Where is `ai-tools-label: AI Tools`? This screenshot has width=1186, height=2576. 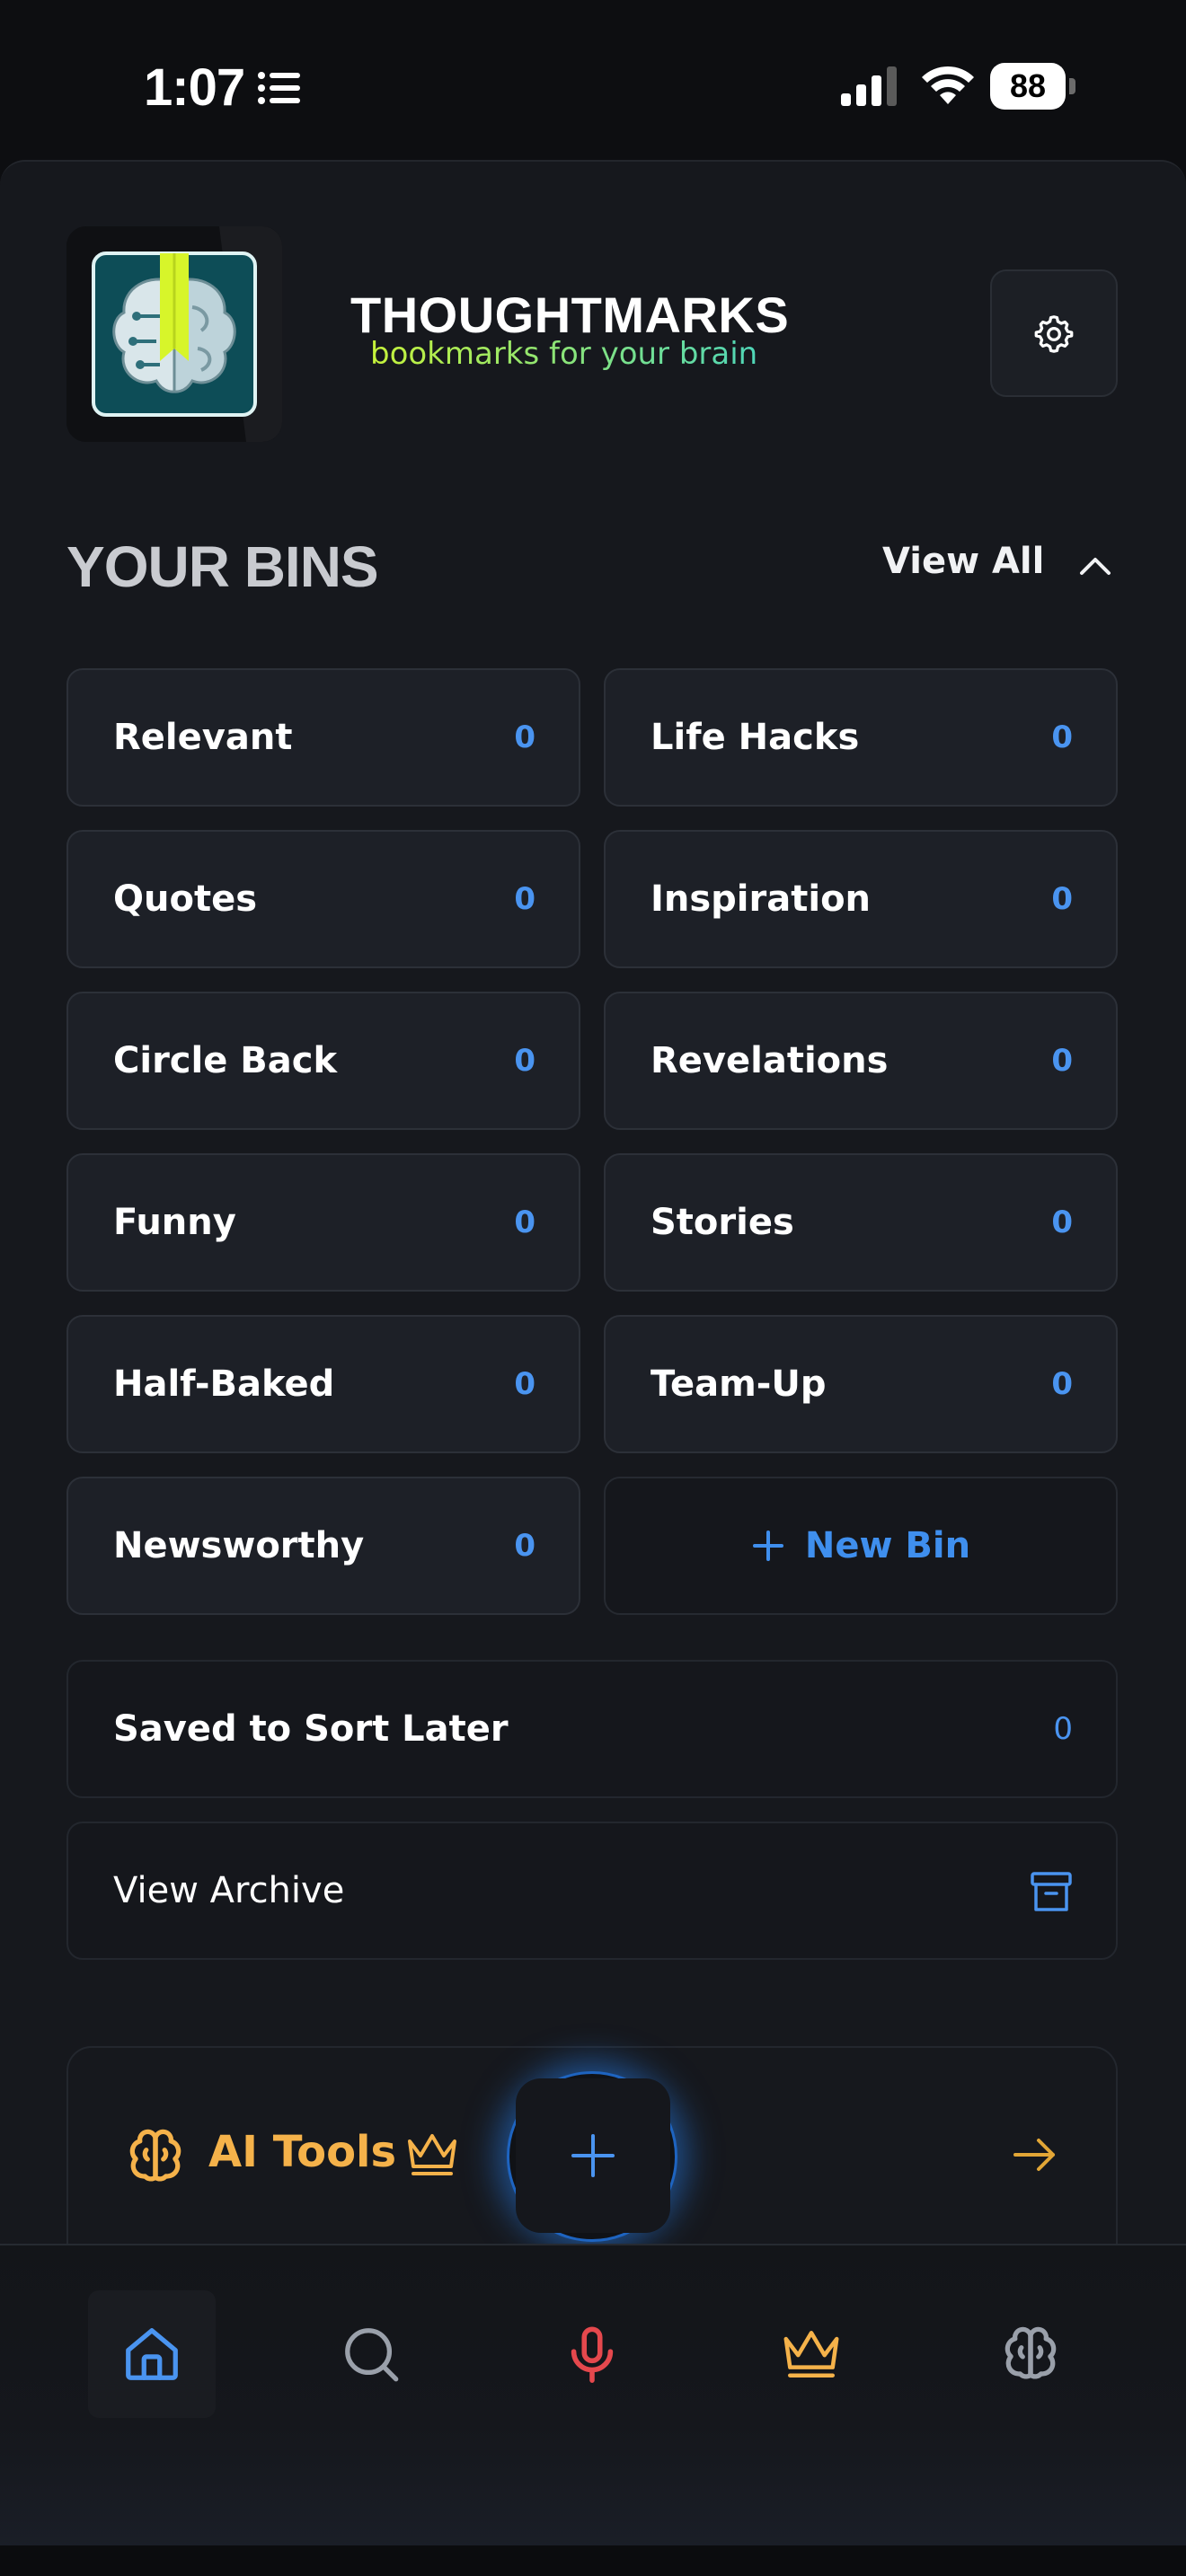 ai-tools-label: AI Tools is located at coordinates (302, 2152).